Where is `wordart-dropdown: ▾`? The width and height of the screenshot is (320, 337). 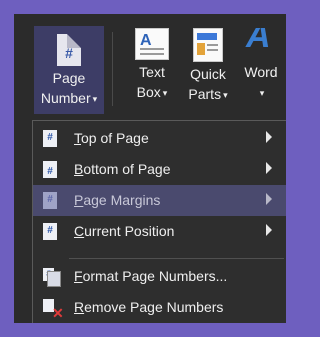 wordart-dropdown: ▾ is located at coordinates (261, 92).